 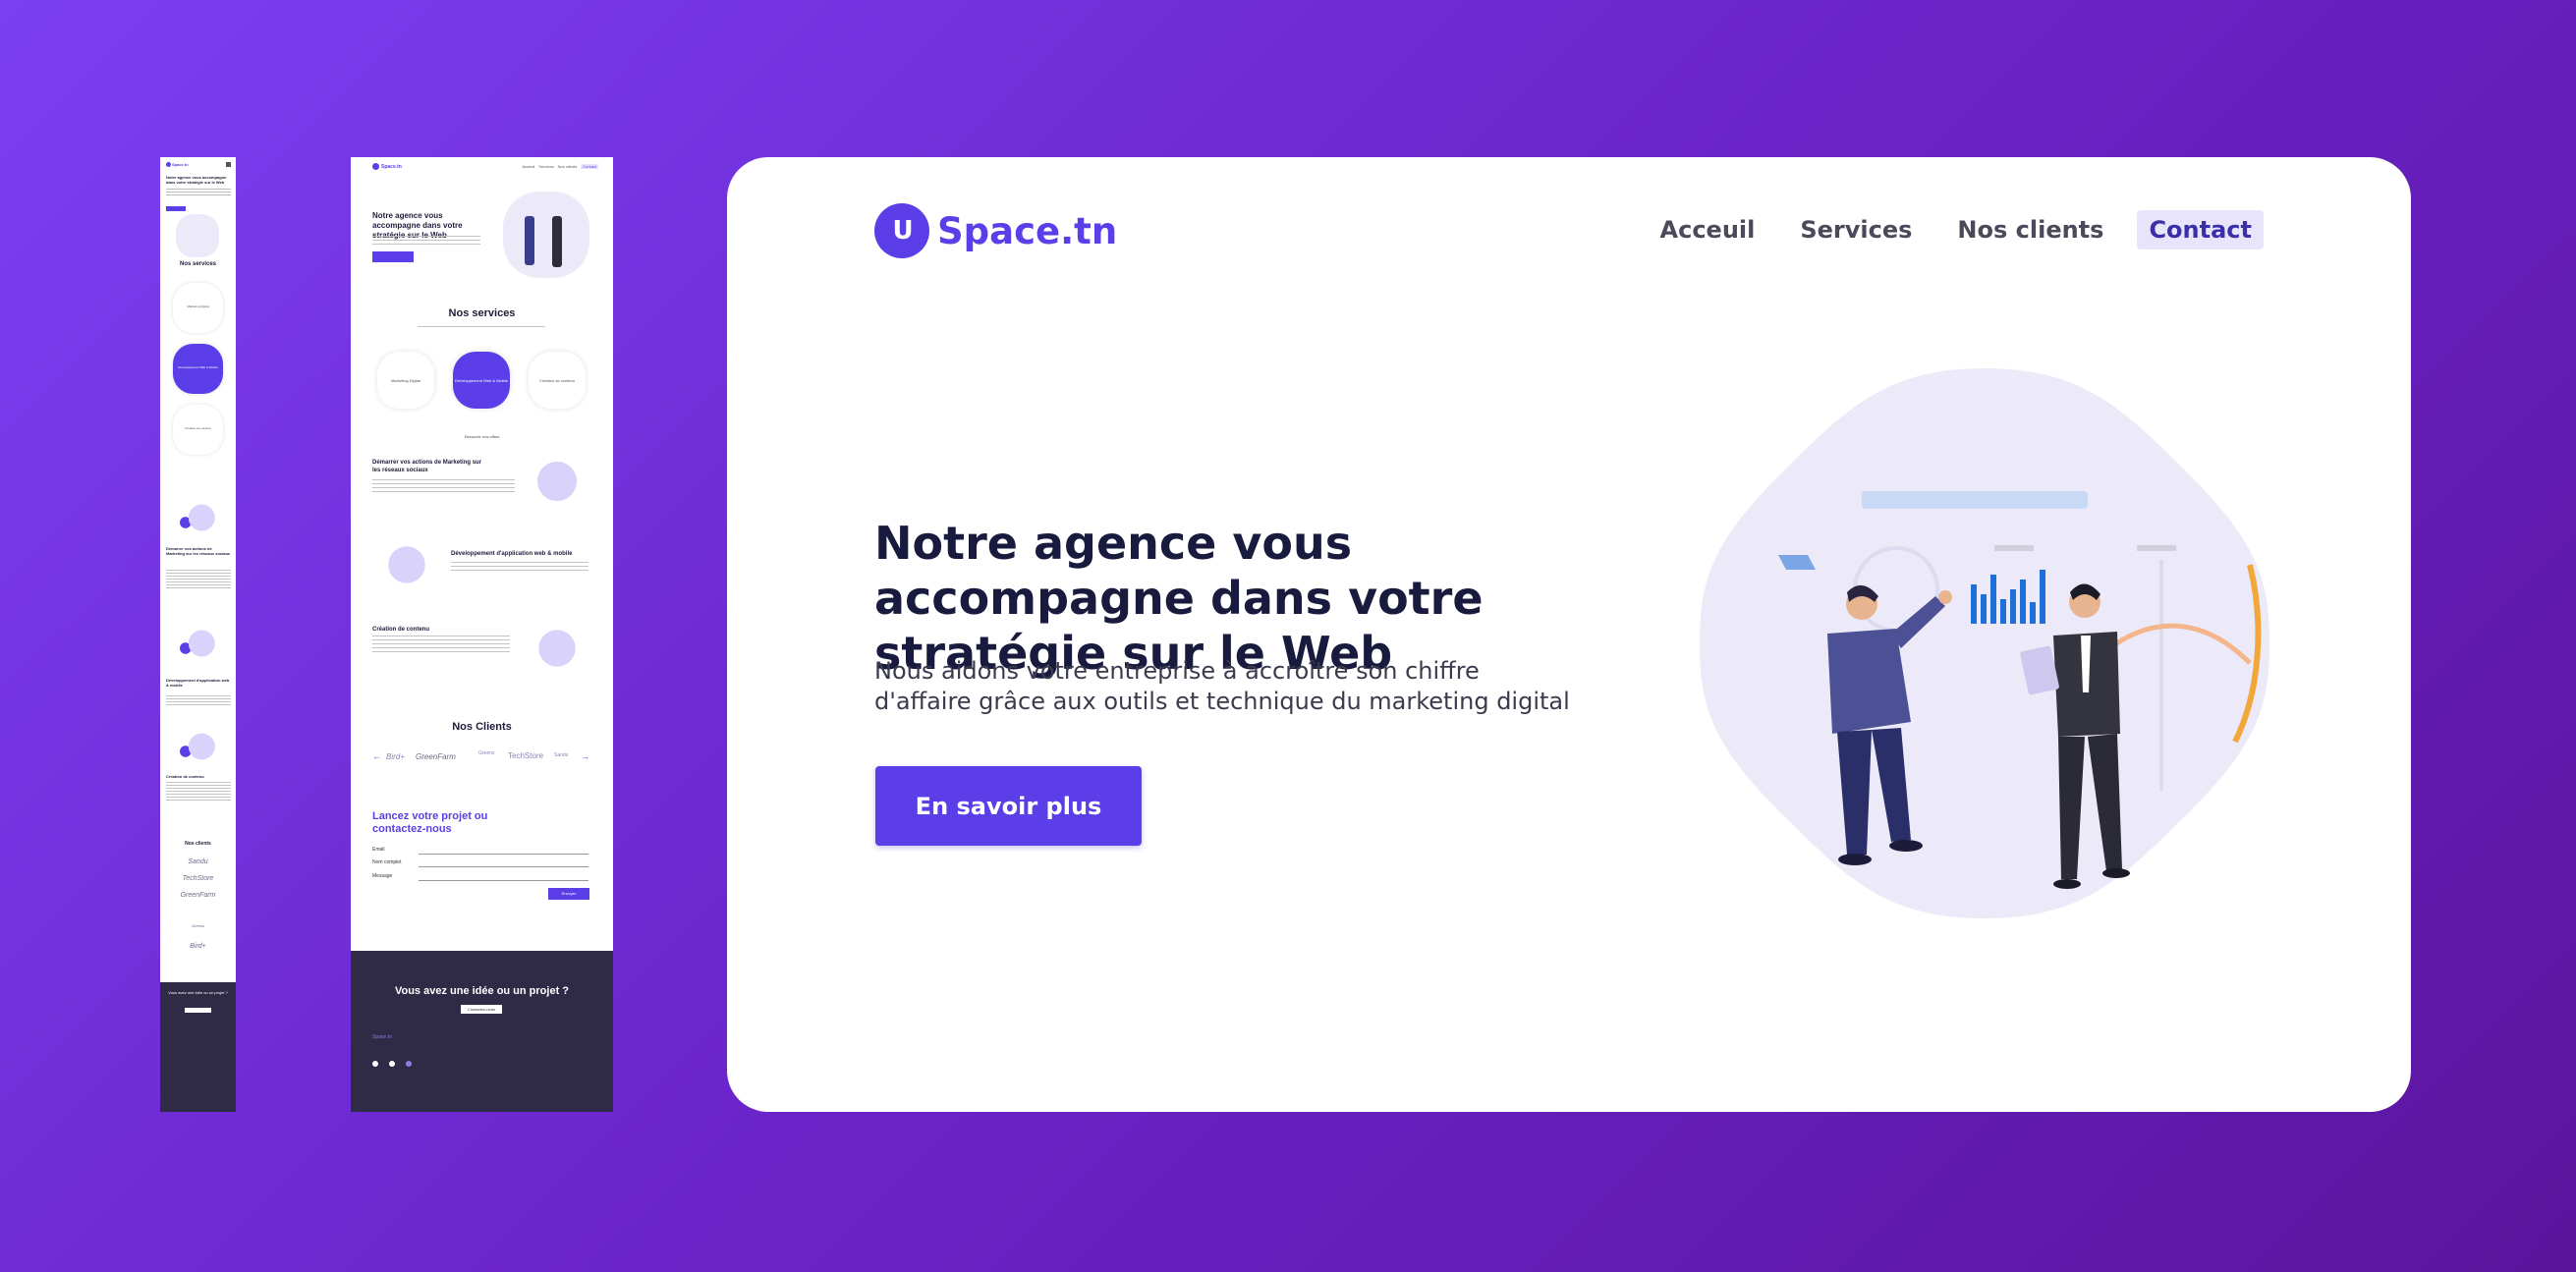 What do you see at coordinates (481, 328) in the screenshot?
I see `tablet-services-subtitle` at bounding box center [481, 328].